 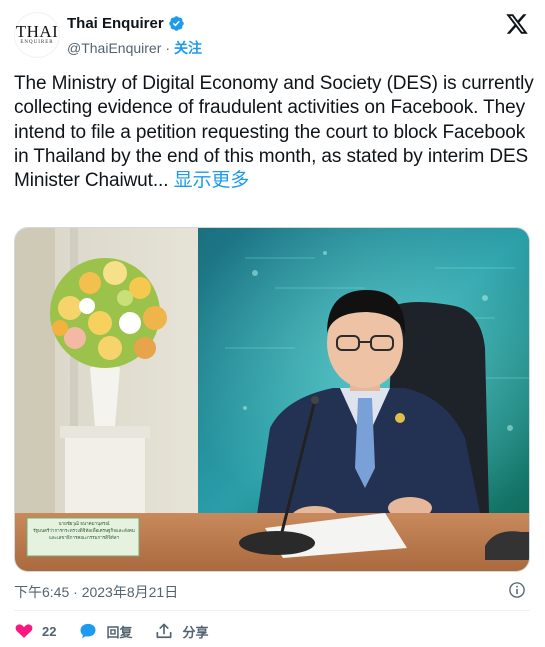 What do you see at coordinates (195, 632) in the screenshot?
I see `share-label: 分享` at bounding box center [195, 632].